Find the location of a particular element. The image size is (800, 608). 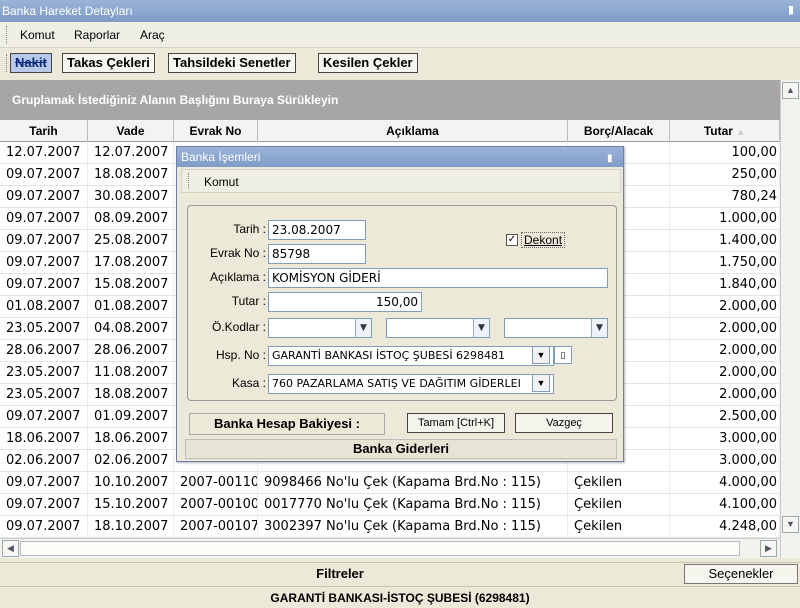

column-header-evrak-no: Evrak No is located at coordinates (216, 131).